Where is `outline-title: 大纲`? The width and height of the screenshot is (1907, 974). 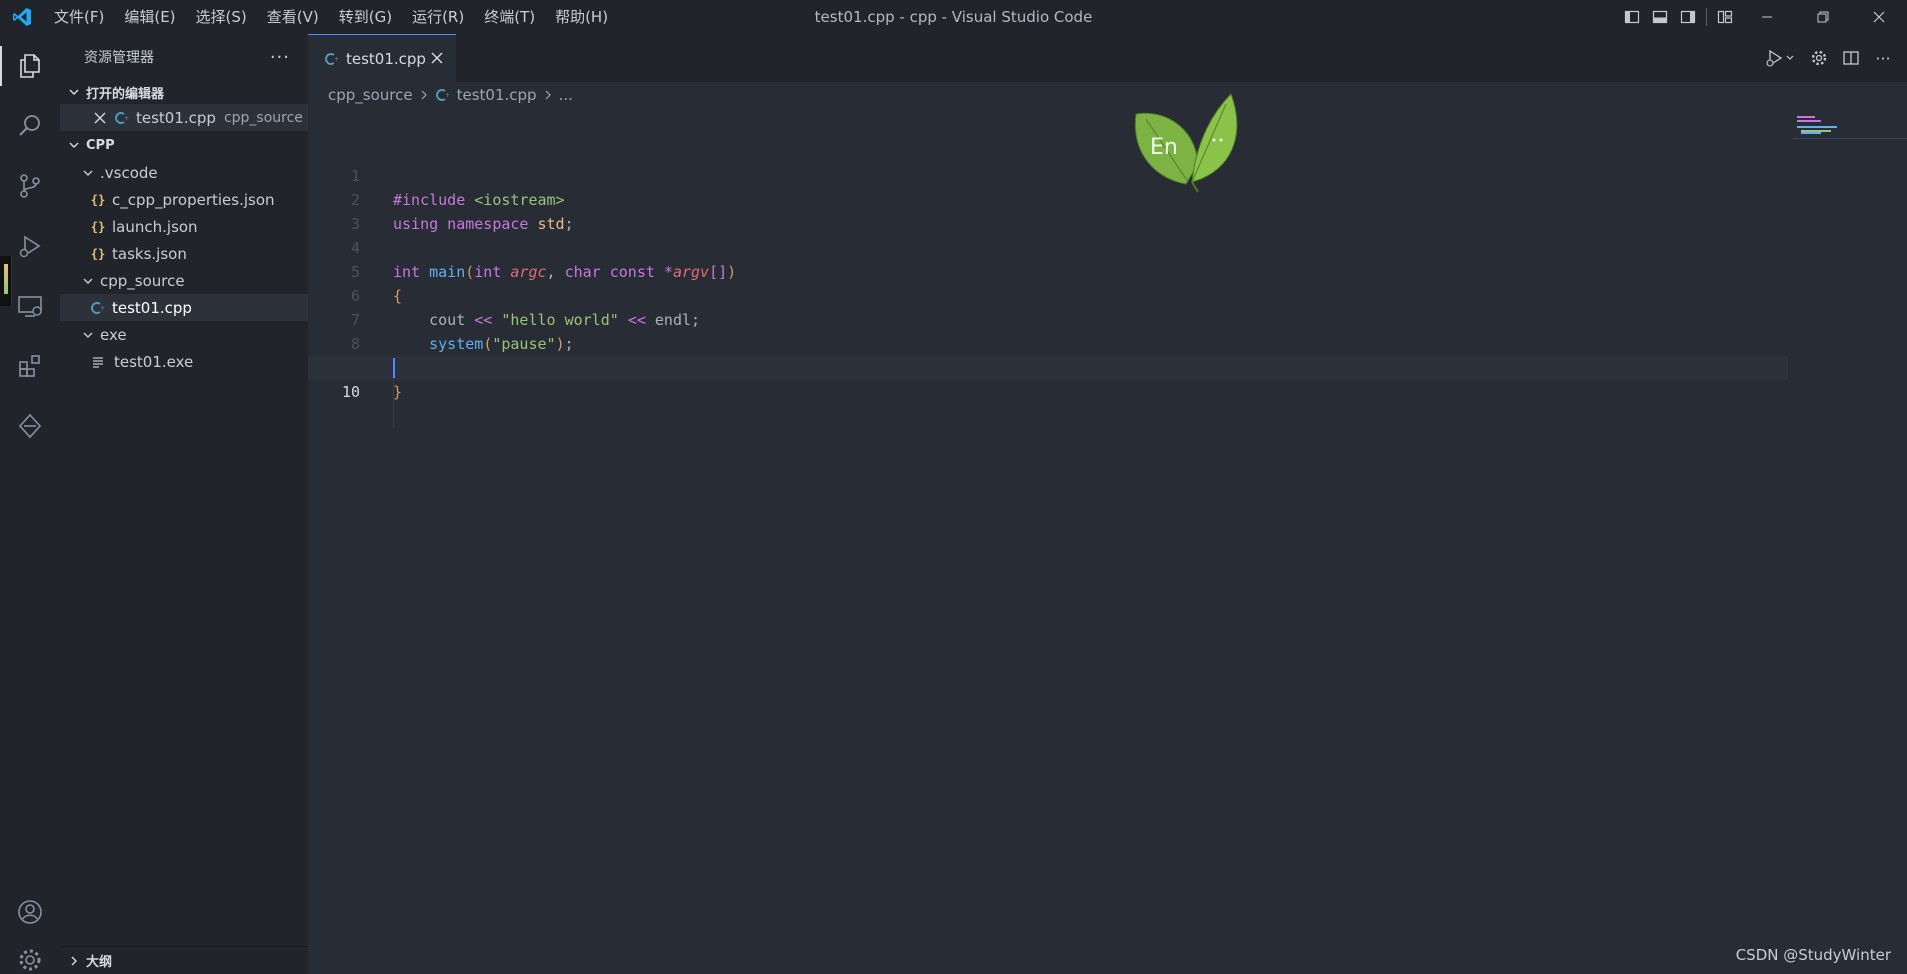
outline-title: 大纲 is located at coordinates (99, 962).